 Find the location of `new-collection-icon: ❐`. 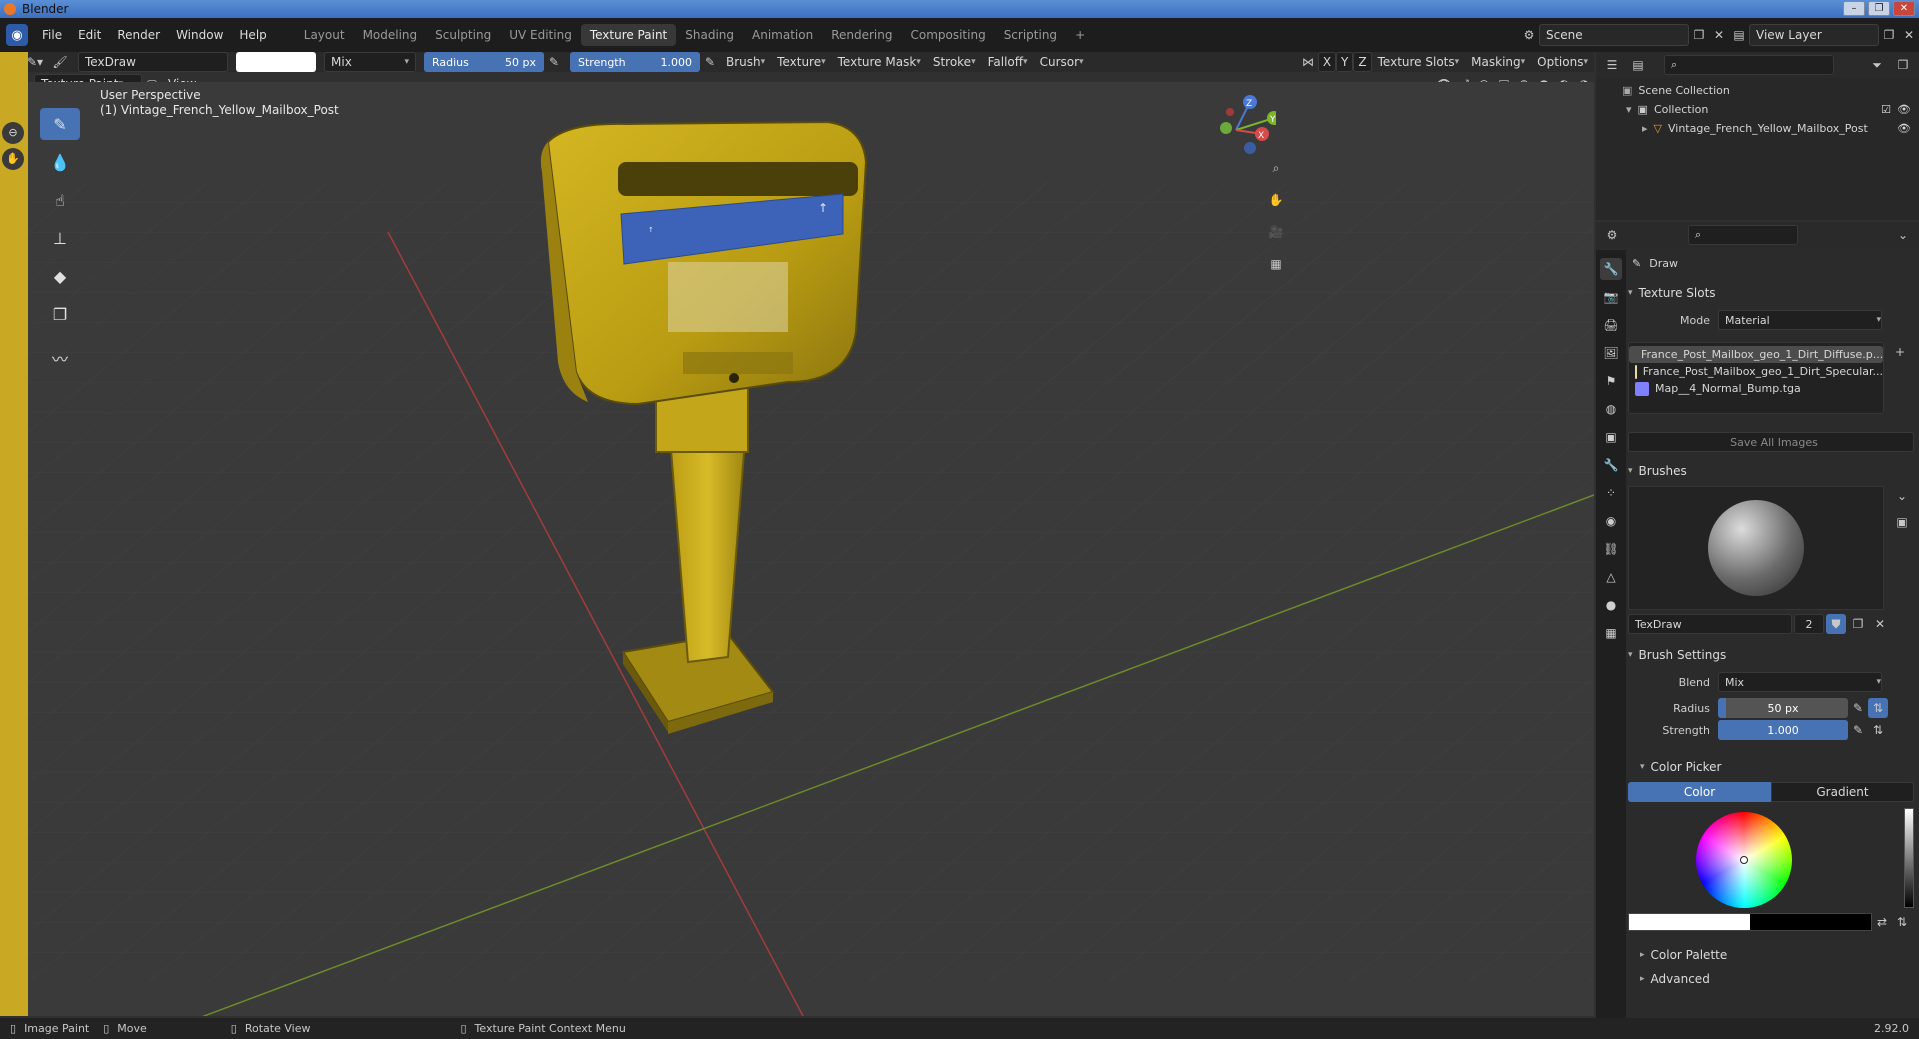

new-collection-icon: ❐ is located at coordinates (1903, 65).